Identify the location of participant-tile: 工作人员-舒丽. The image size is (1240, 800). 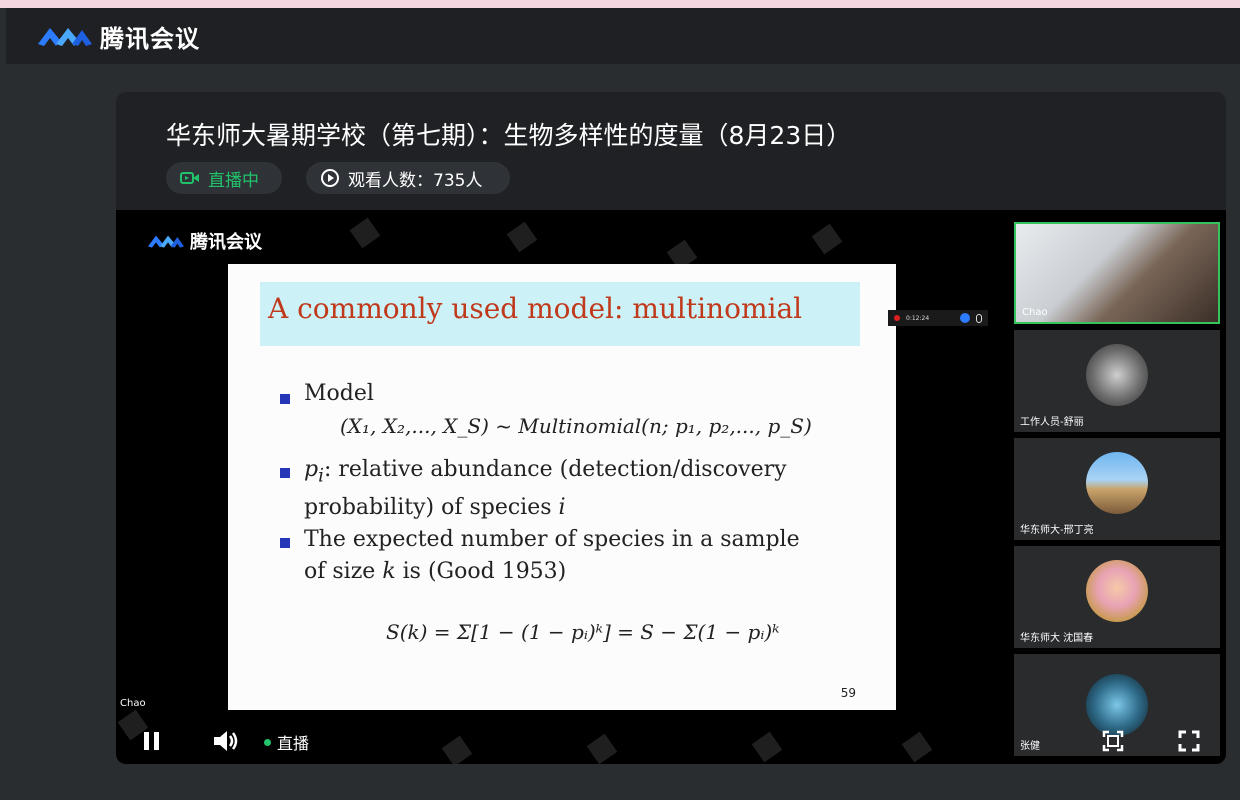
(1117, 381).